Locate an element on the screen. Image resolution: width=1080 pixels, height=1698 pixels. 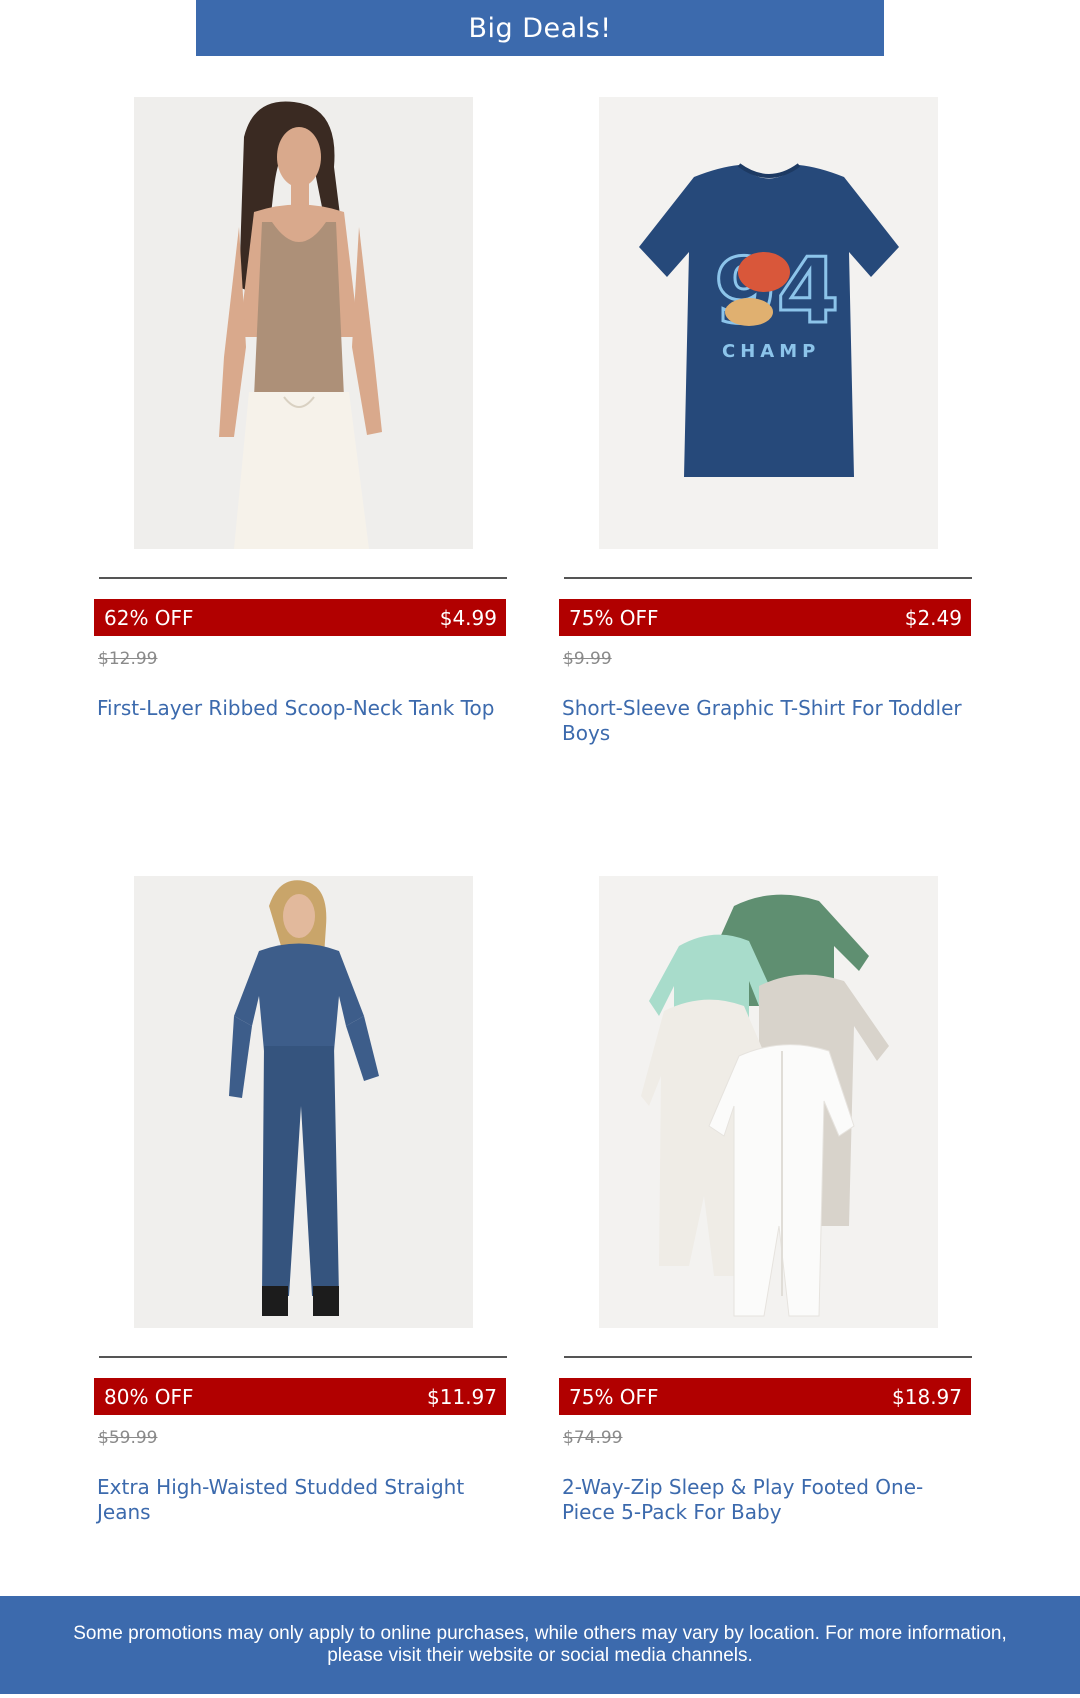
original-price: $74.99 is located at coordinates (593, 1438).